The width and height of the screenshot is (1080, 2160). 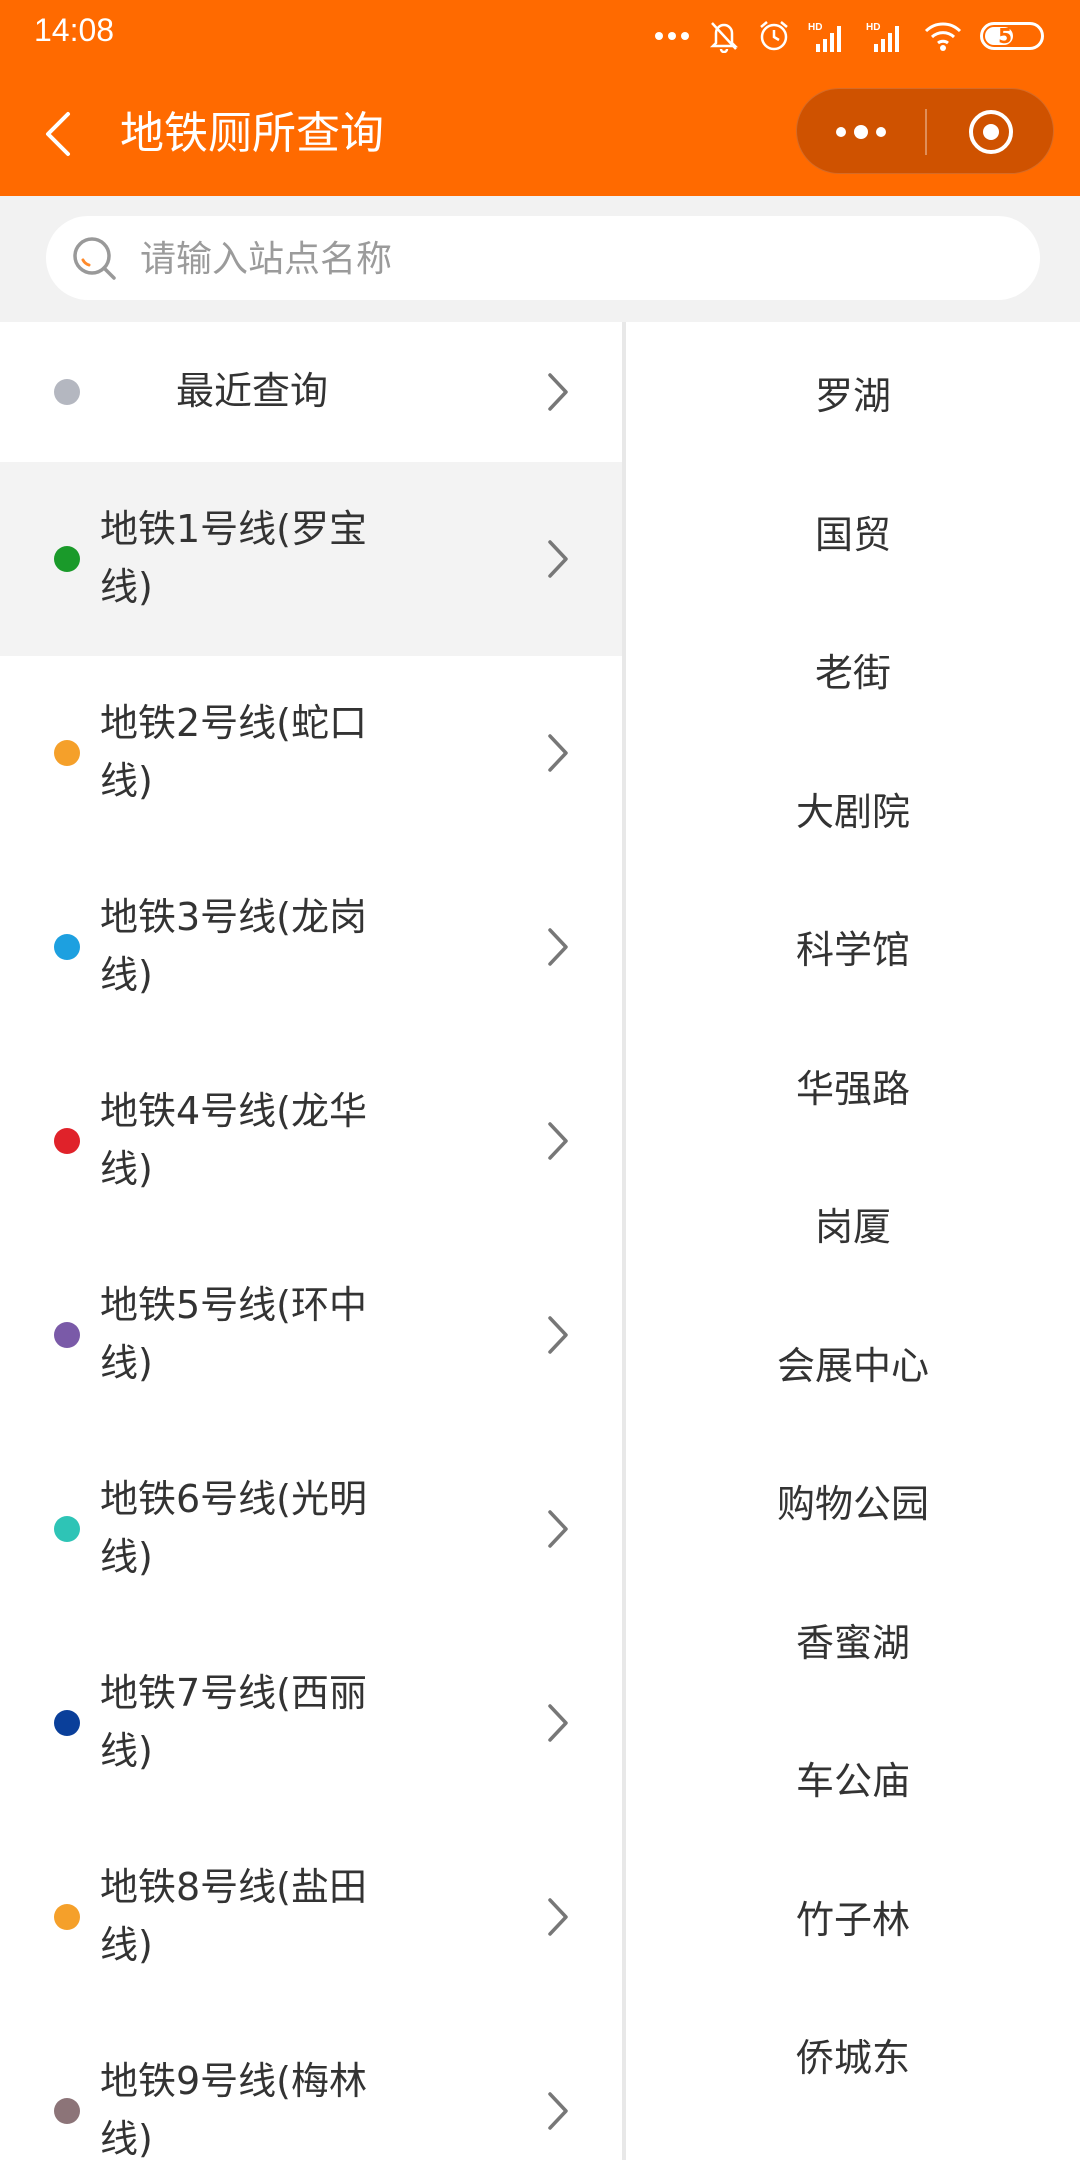 What do you see at coordinates (234, 1528) in the screenshot?
I see `line-label: 地铁6号线(光明线)` at bounding box center [234, 1528].